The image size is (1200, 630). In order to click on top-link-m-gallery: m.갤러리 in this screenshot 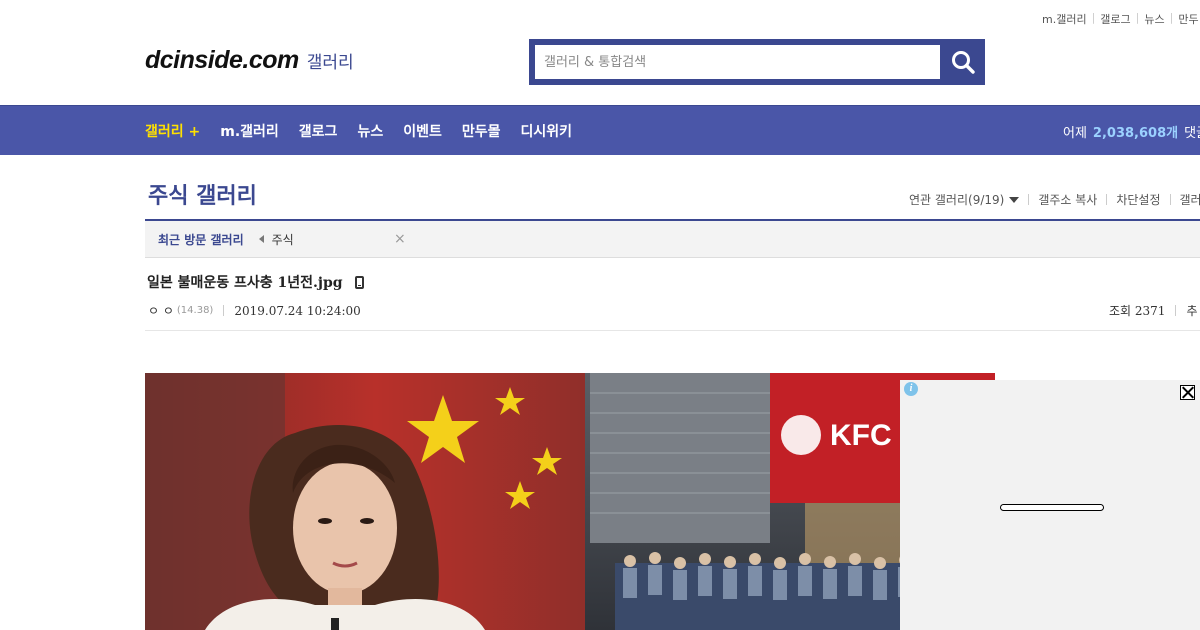, I will do `click(1064, 19)`.